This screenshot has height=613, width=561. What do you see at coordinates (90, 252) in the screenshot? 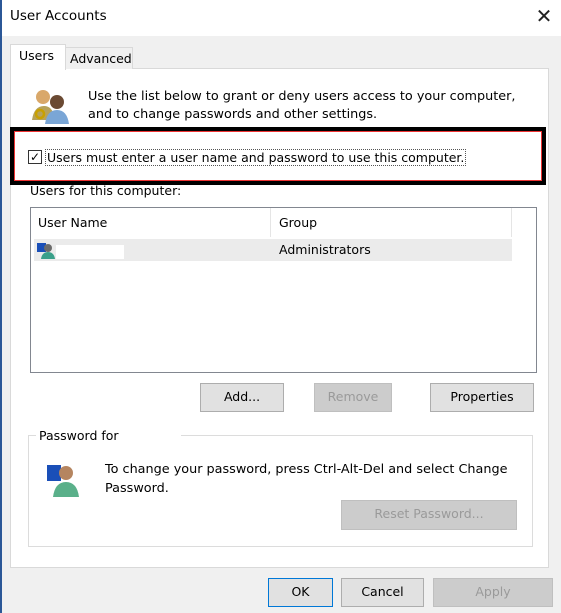
I see `user-name-cell` at bounding box center [90, 252].